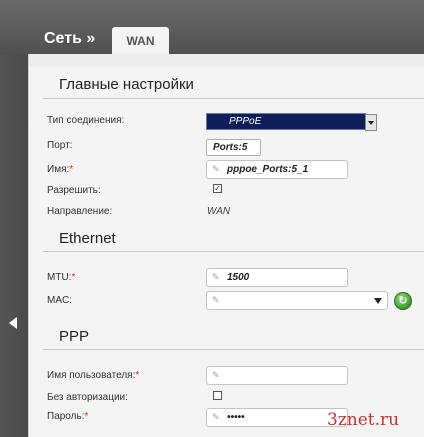  What do you see at coordinates (277, 375) in the screenshot?
I see `username-input: ✎` at bounding box center [277, 375].